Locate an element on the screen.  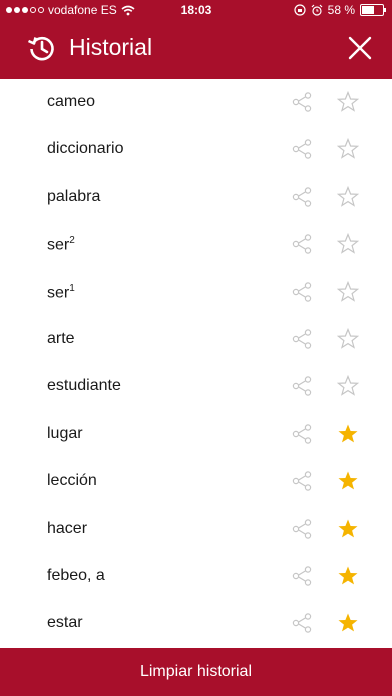
history-row: febeo, a is located at coordinates (196, 576).